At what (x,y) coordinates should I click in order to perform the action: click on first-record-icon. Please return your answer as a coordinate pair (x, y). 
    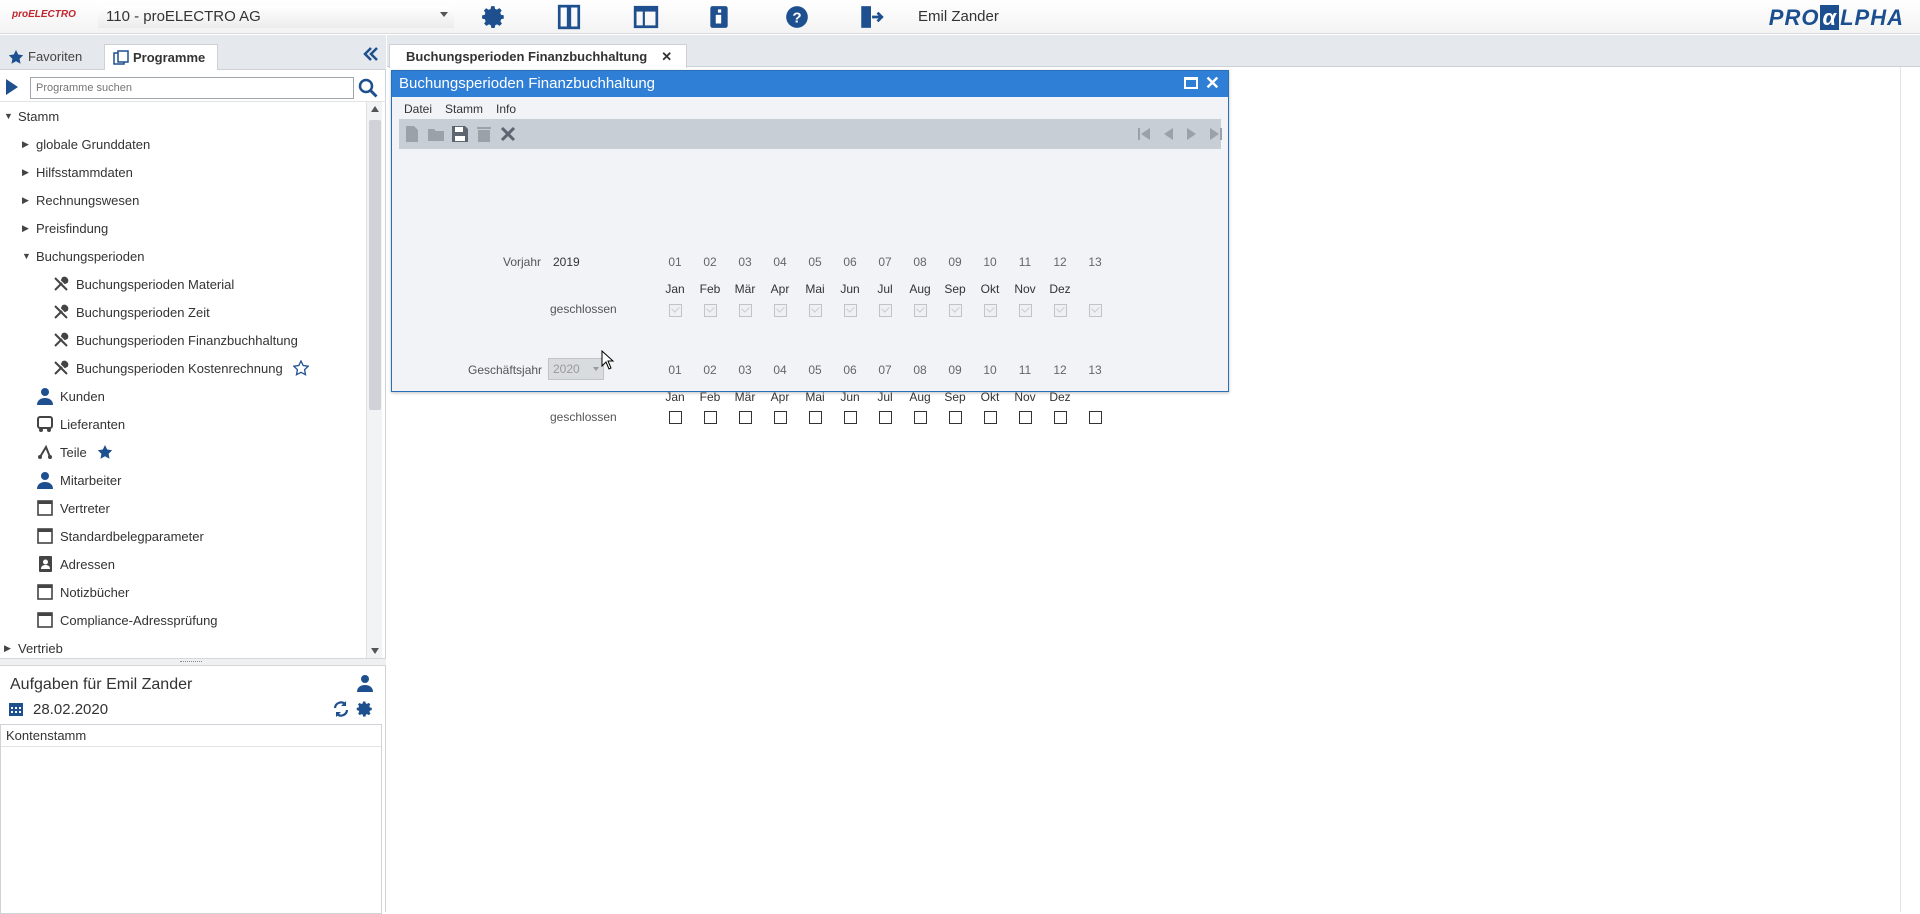
    Looking at the image, I should click on (1144, 134).